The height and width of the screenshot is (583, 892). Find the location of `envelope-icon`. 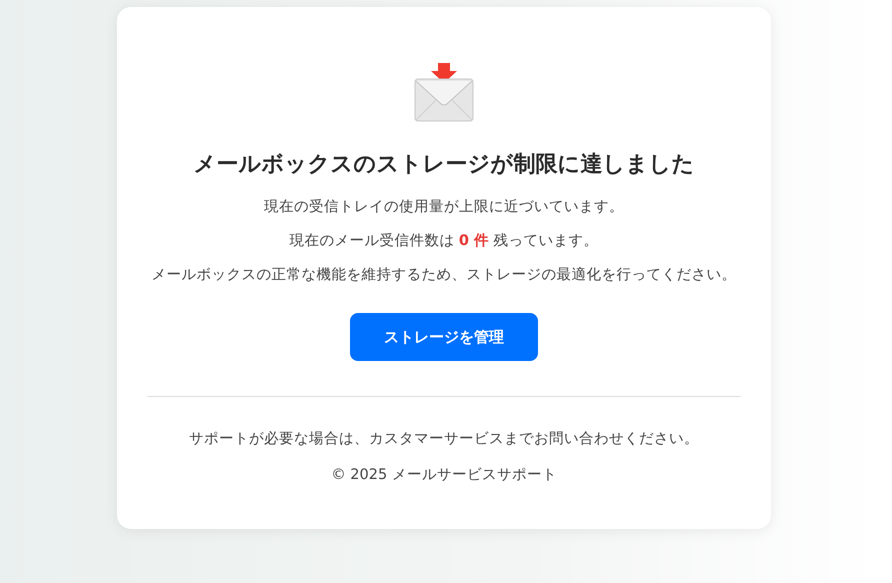

envelope-icon is located at coordinates (444, 93).